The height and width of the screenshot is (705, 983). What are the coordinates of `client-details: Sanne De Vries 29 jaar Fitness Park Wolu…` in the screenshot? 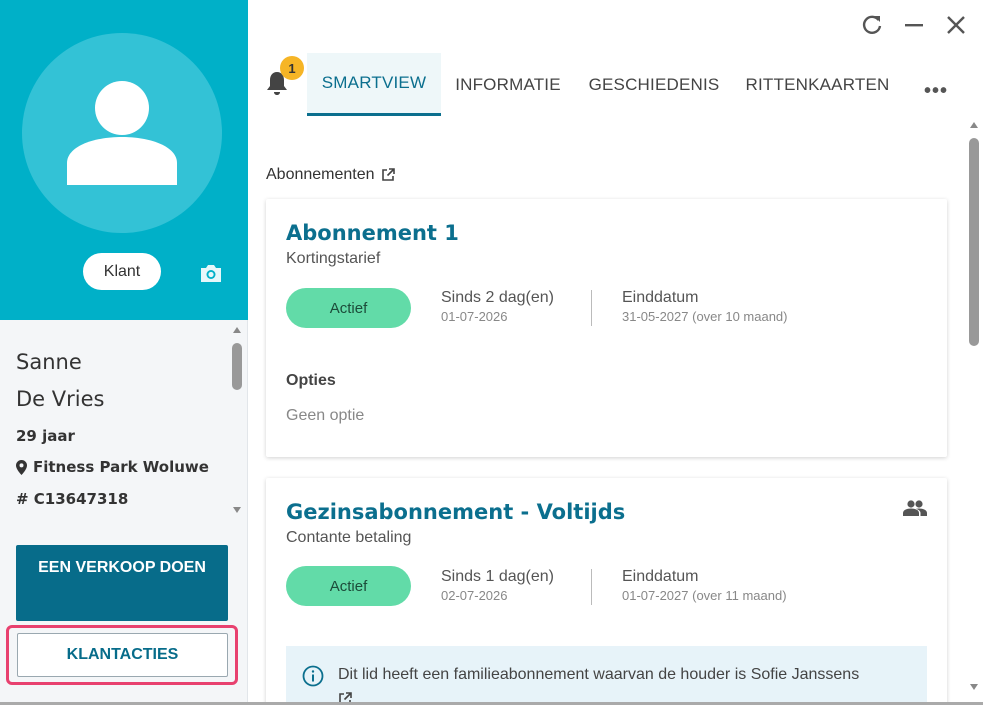 It's located at (115, 420).